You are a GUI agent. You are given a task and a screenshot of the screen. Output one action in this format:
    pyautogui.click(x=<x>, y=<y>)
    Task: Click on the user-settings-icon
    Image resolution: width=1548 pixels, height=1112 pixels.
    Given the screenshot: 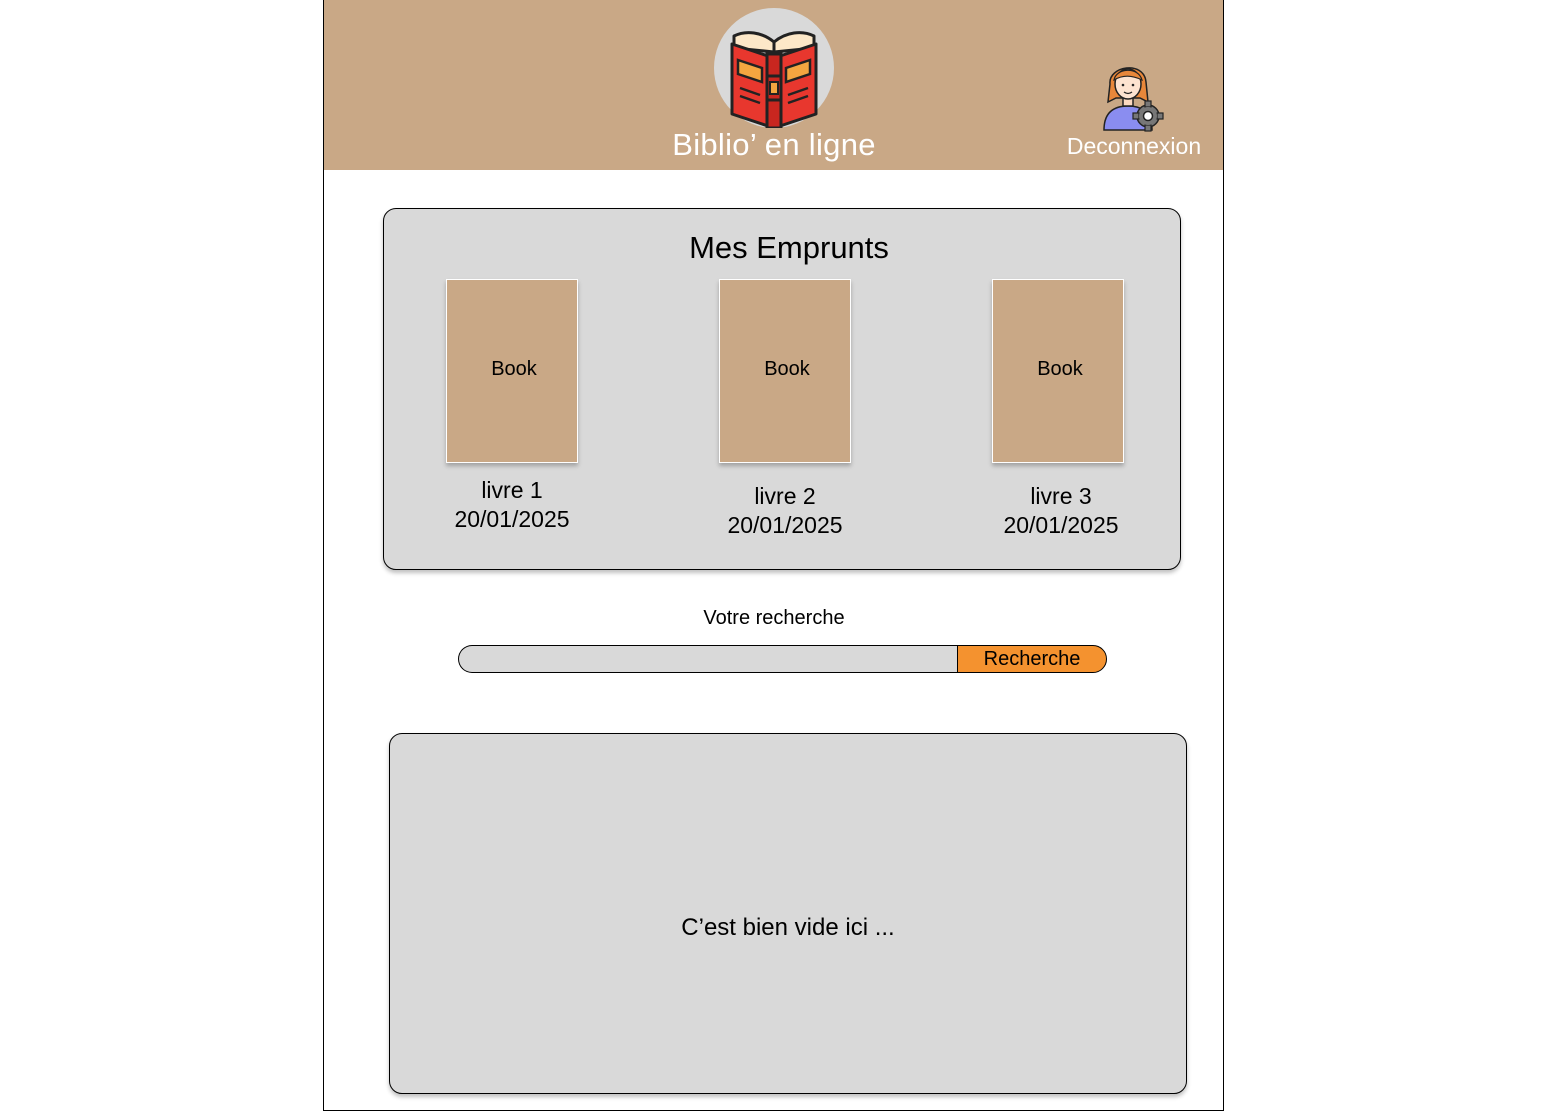 What is the action you would take?
    pyautogui.click(x=1133, y=95)
    